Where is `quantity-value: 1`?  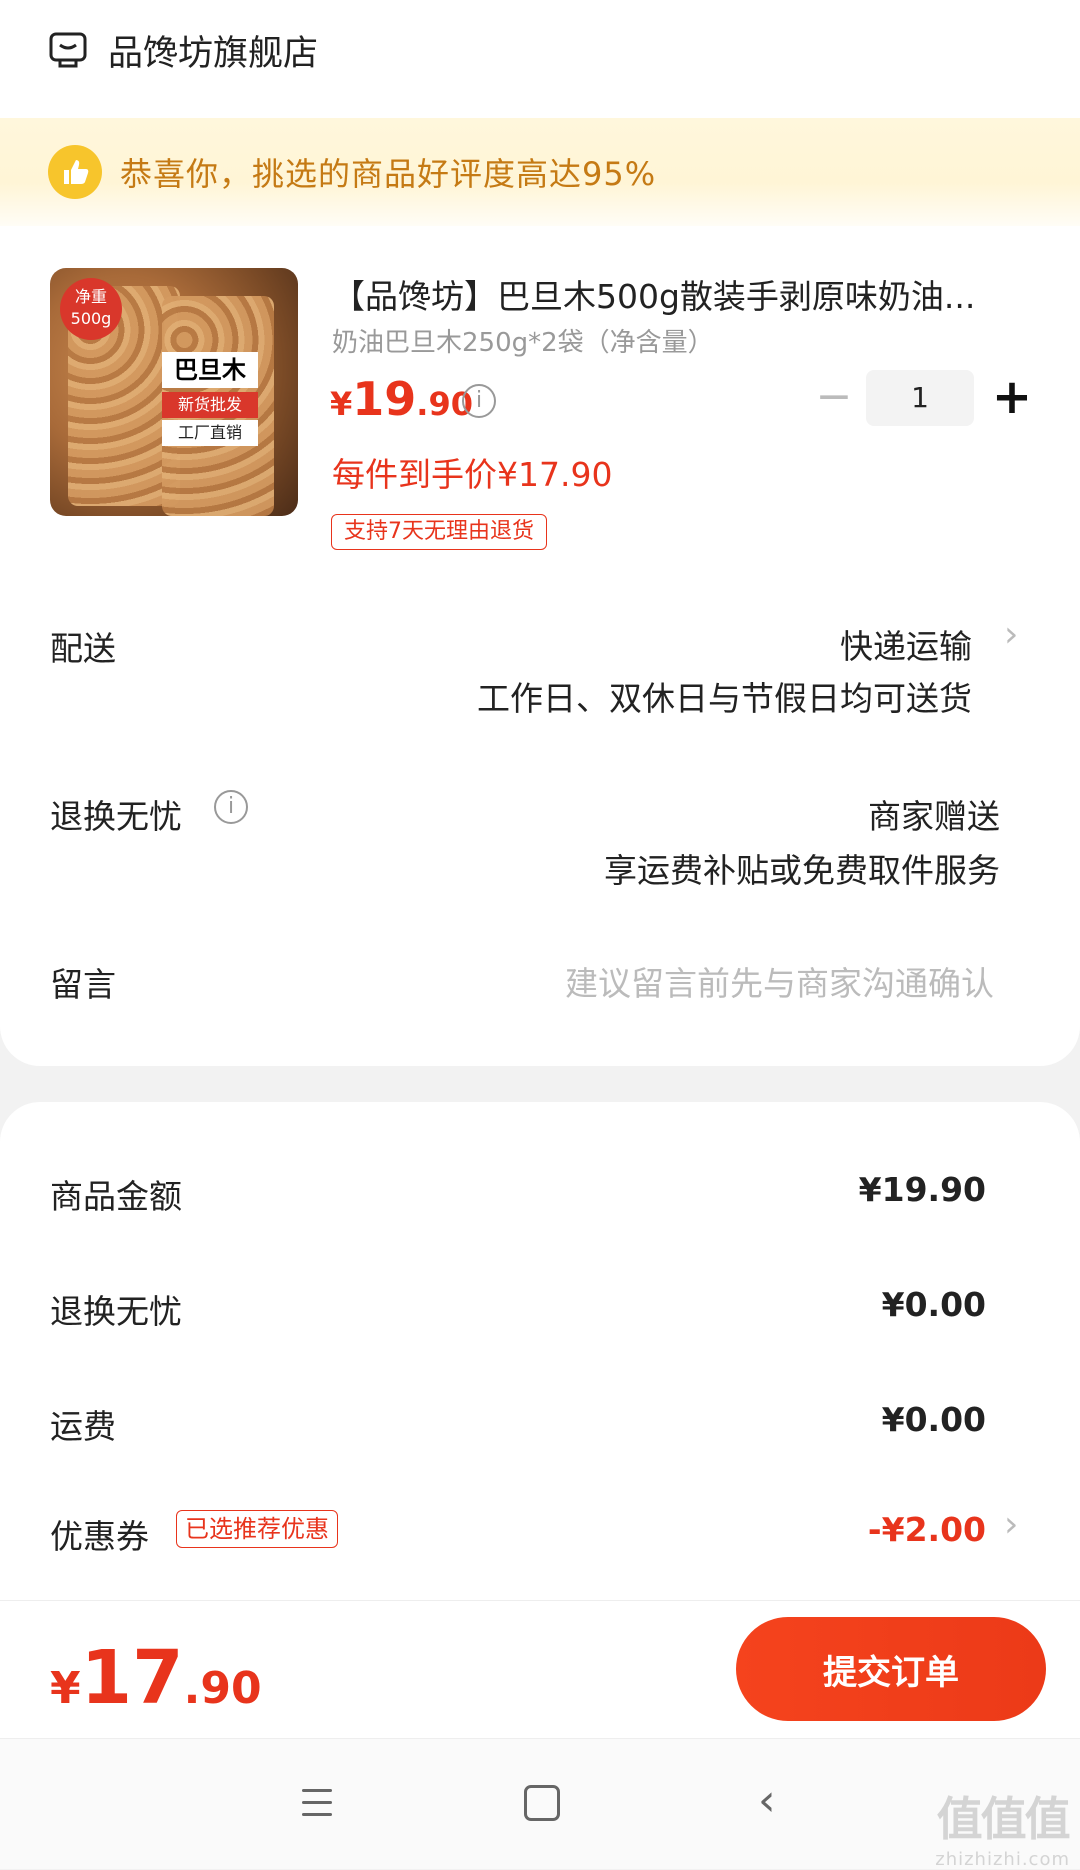
quantity-value: 1 is located at coordinates (920, 398).